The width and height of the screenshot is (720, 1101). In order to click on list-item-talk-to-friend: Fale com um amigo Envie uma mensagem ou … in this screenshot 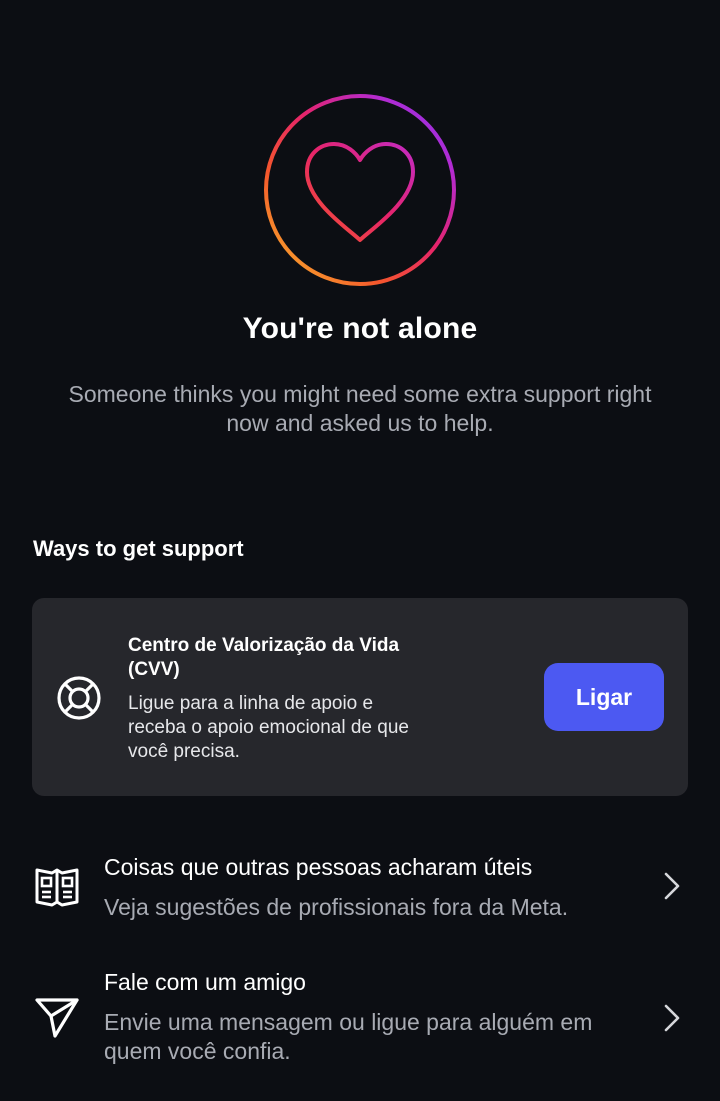, I will do `click(360, 1020)`.